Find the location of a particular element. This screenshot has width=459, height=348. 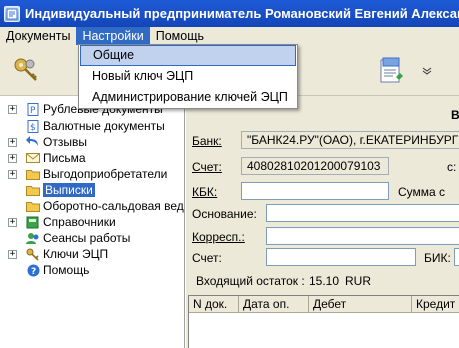

bank-field: "БАНК24.РУ"(ОАО), г.ЕКАТЕРИНБУРГ is located at coordinates (350, 140).